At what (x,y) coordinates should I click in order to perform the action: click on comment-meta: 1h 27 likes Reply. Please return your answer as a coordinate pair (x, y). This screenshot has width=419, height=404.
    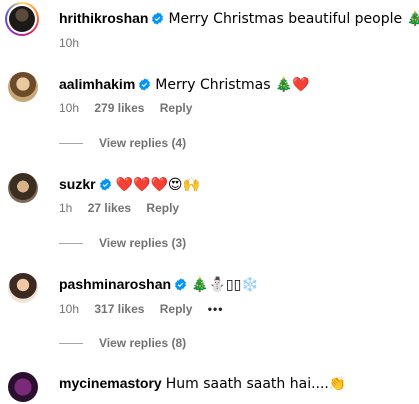
    Looking at the image, I should click on (125, 208).